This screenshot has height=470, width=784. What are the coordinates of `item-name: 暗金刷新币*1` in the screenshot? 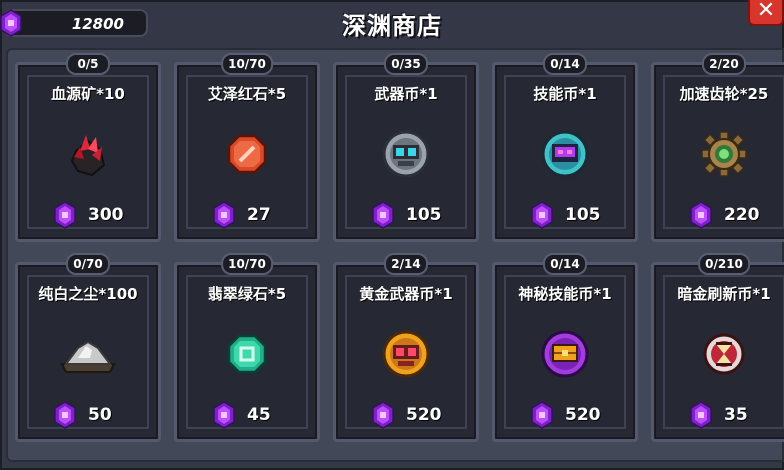 It's located at (724, 294).